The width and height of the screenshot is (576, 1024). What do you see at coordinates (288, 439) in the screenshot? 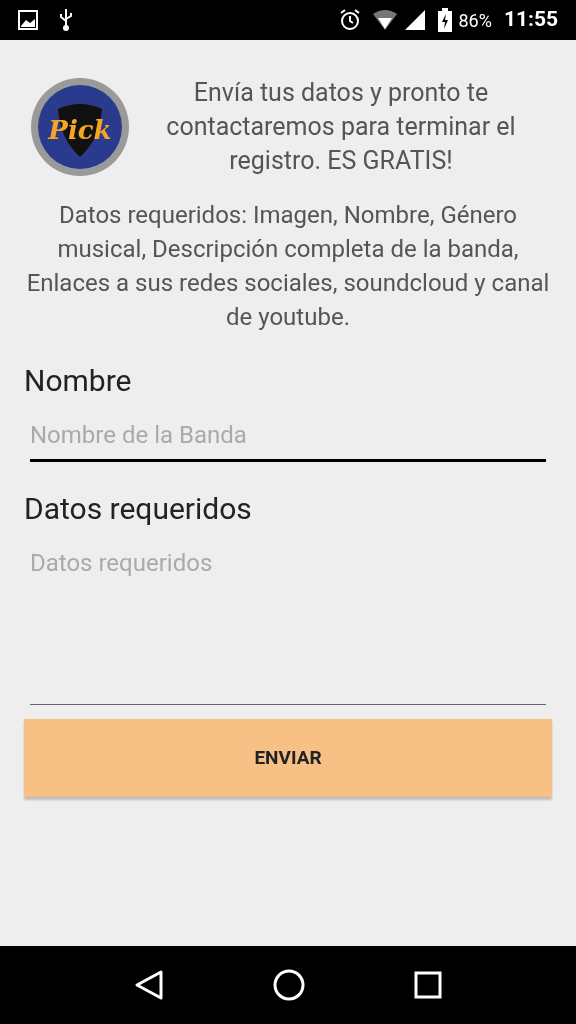
I see `input-field: Nombre de la Banda` at bounding box center [288, 439].